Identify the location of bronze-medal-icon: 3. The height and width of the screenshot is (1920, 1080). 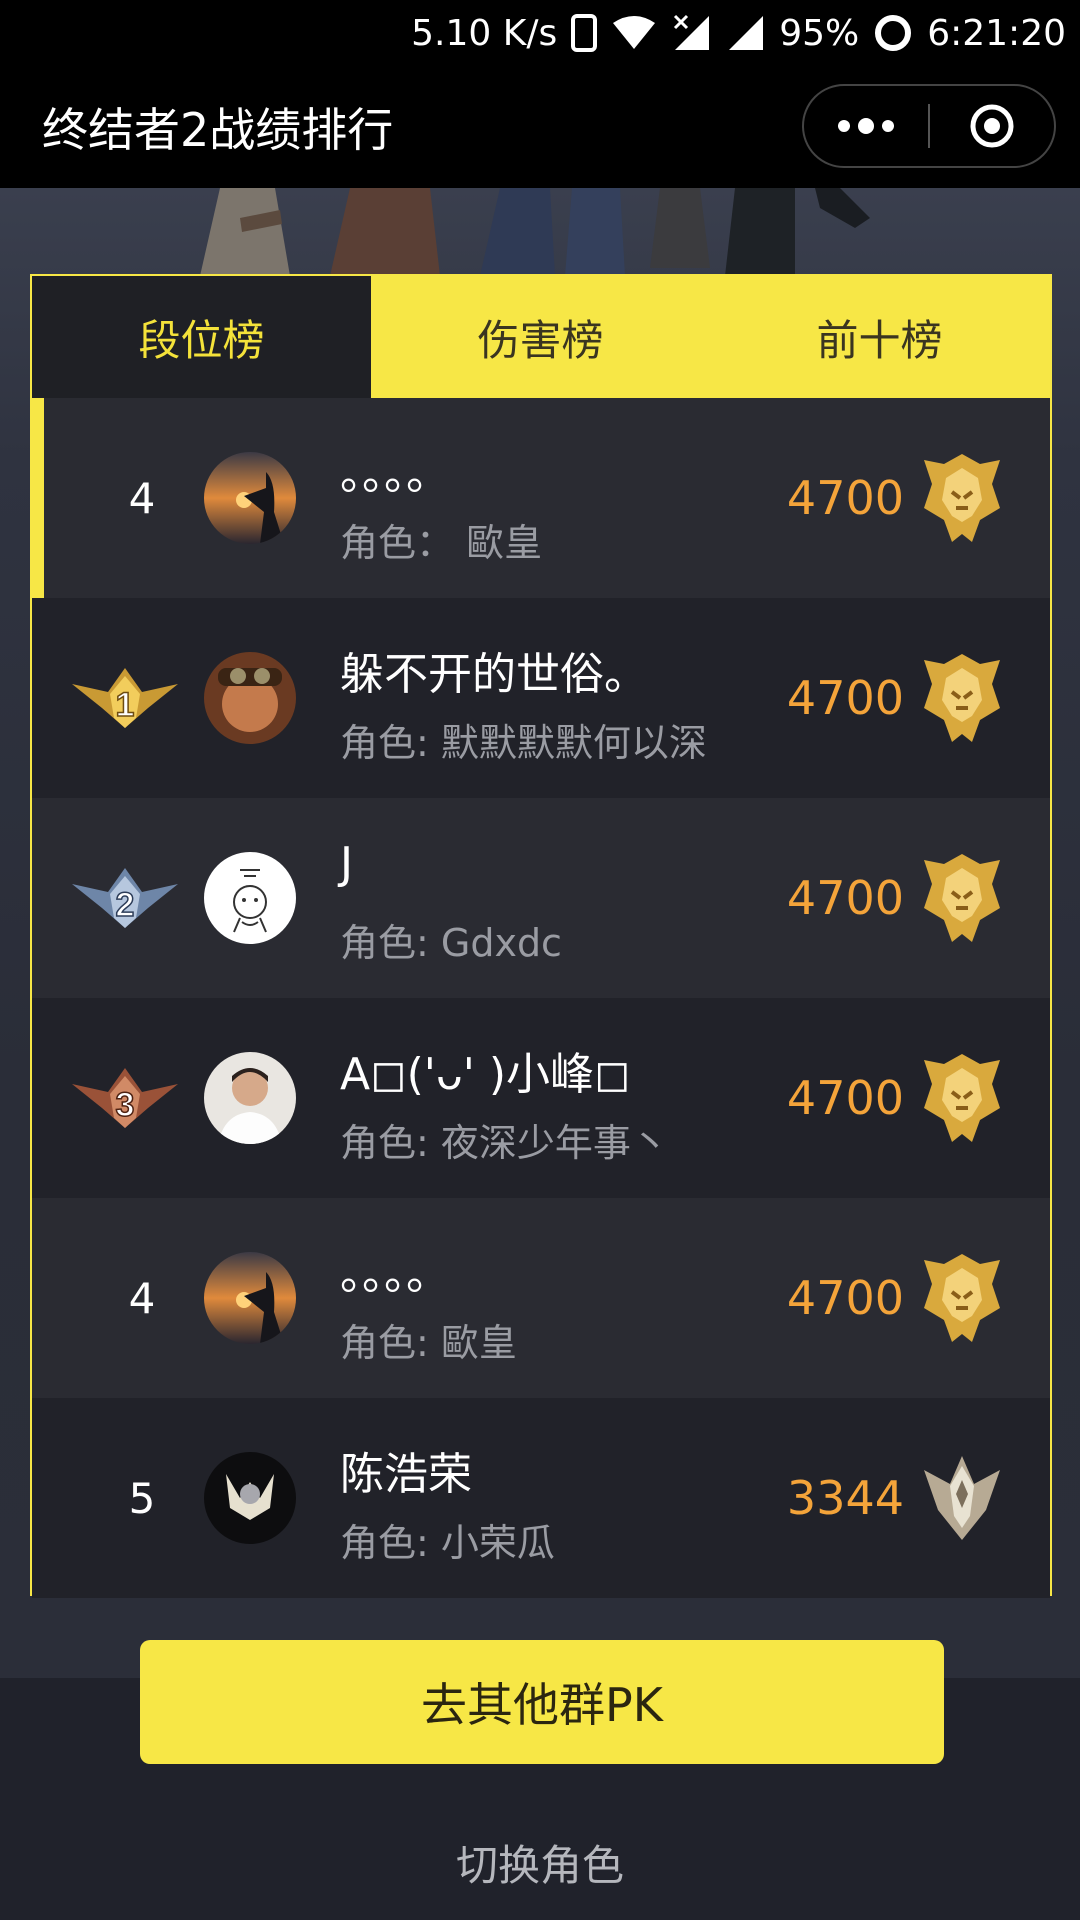
(125, 1098).